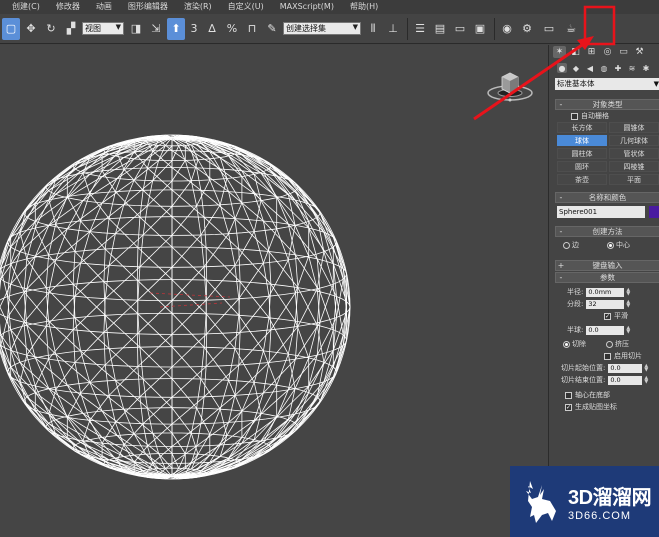 The image size is (659, 537). I want to click on schematic-view-icon: ▣, so click(480, 29).